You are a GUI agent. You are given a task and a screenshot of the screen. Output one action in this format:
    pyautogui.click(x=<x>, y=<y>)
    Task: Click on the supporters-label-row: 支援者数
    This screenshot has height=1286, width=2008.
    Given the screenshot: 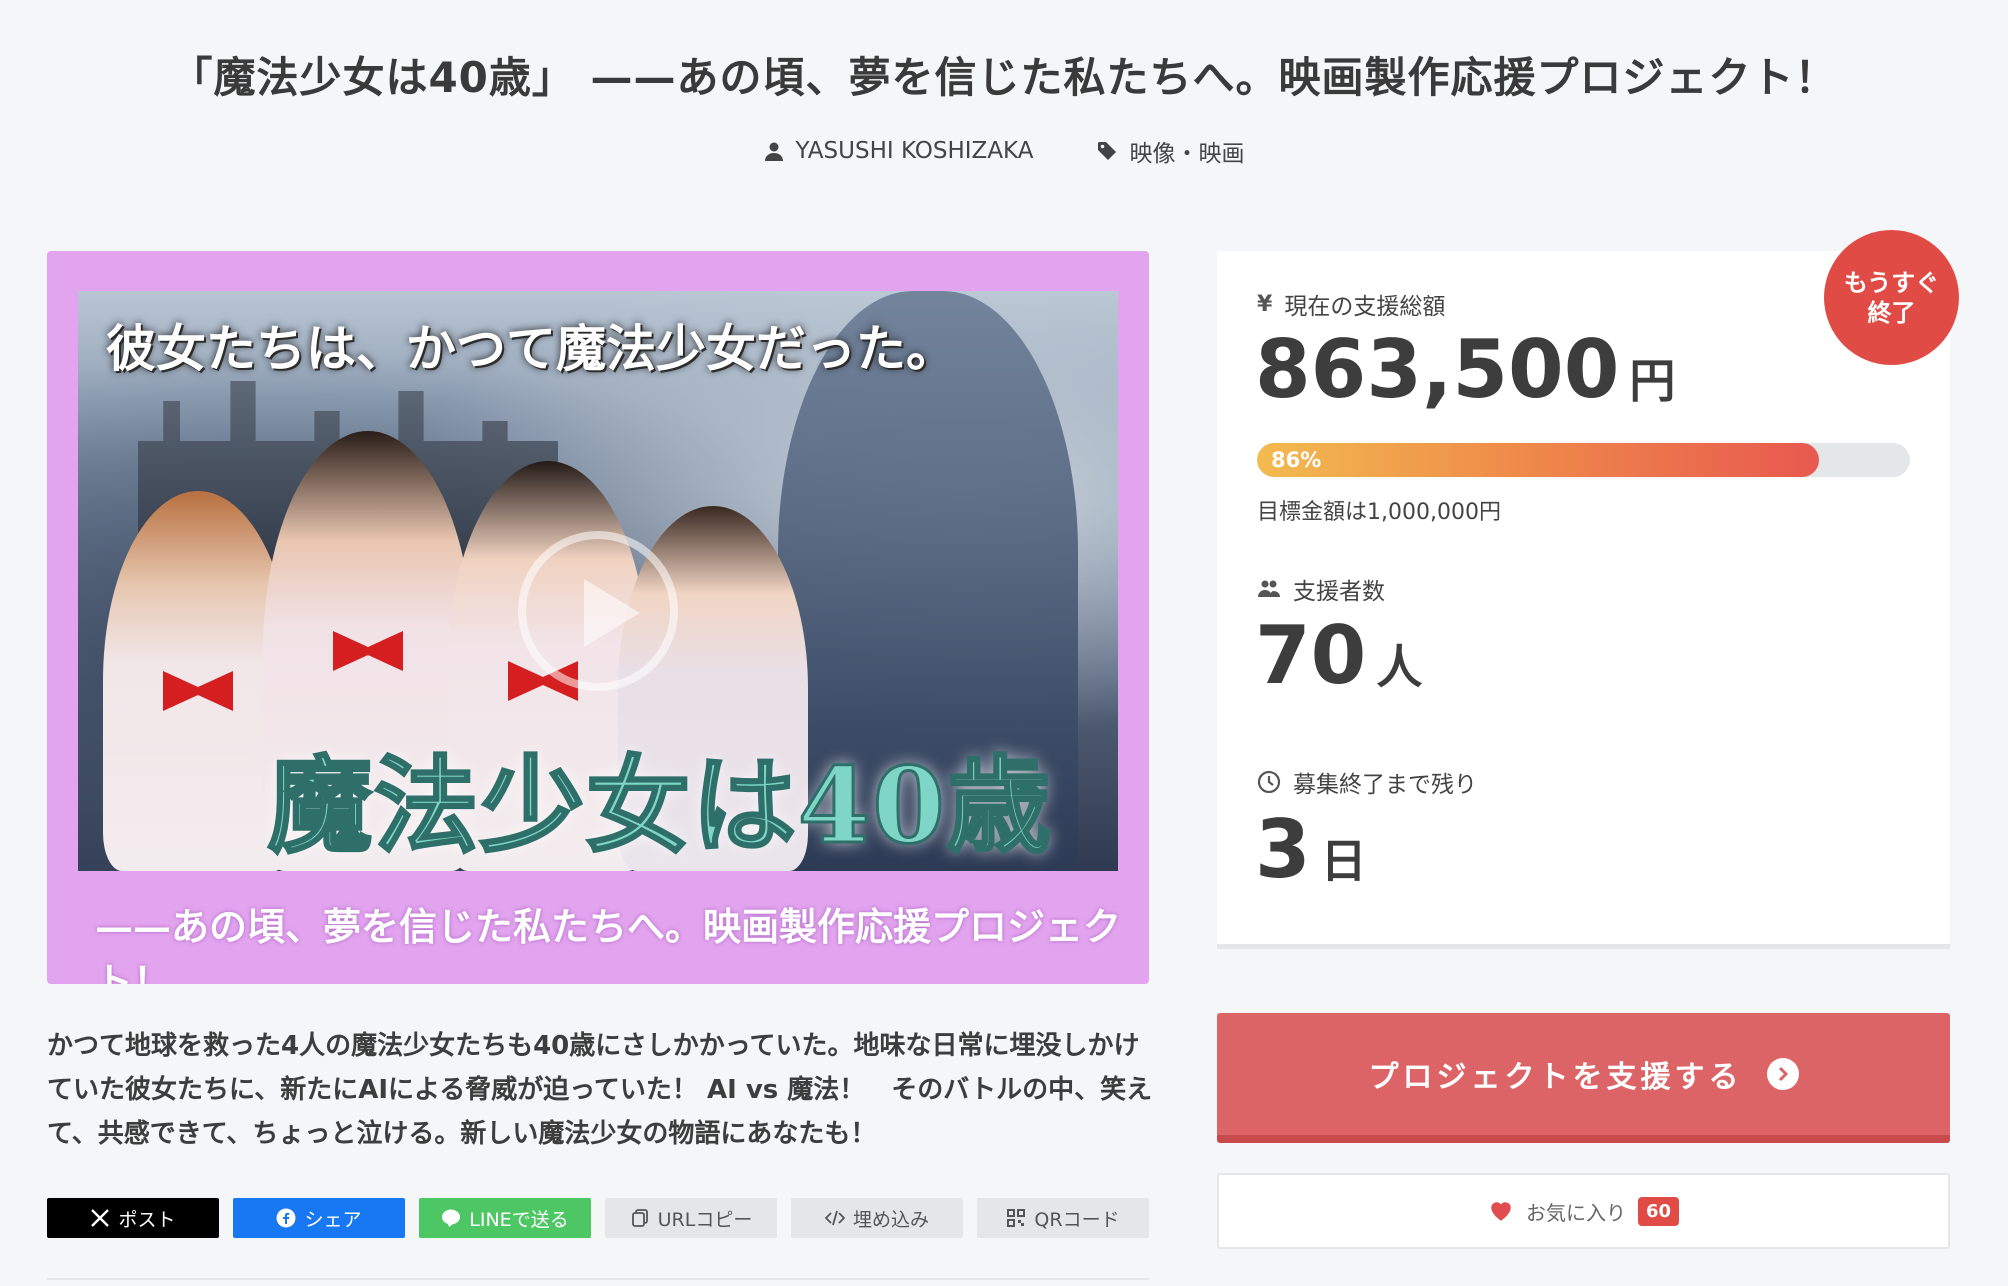 What is the action you would take?
    pyautogui.click(x=1321, y=589)
    